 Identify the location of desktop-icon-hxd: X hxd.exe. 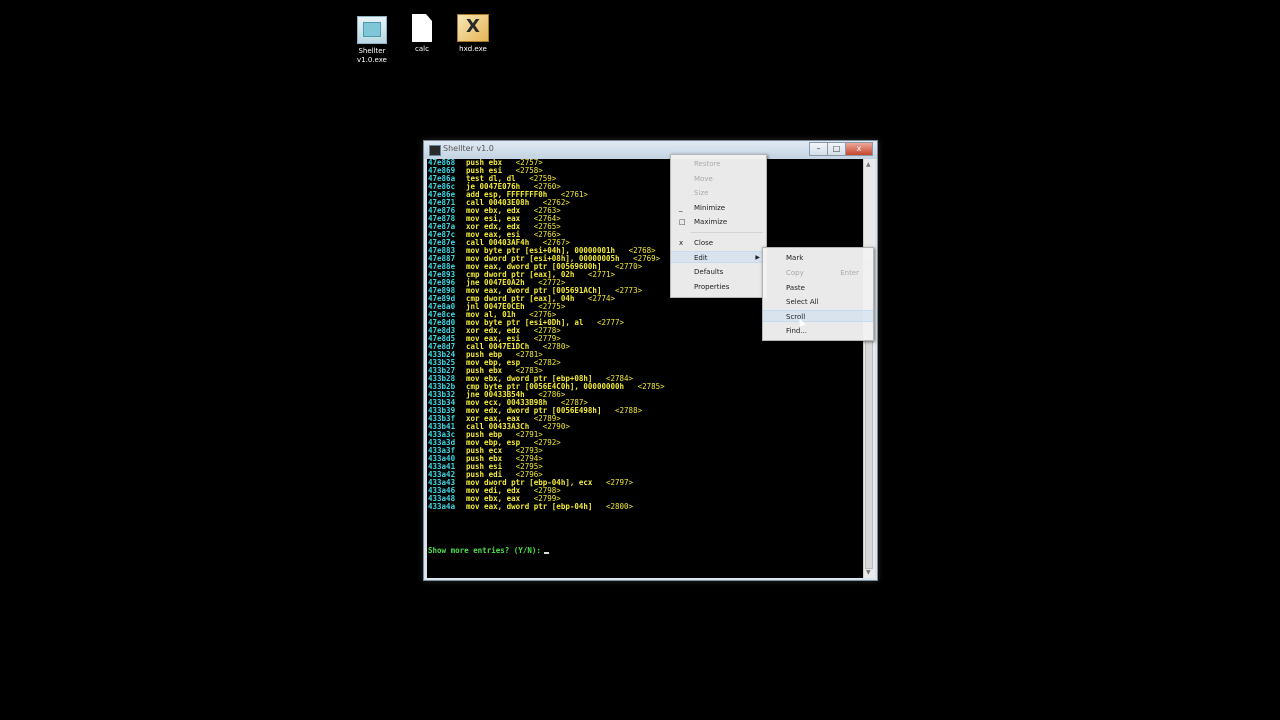
(473, 34).